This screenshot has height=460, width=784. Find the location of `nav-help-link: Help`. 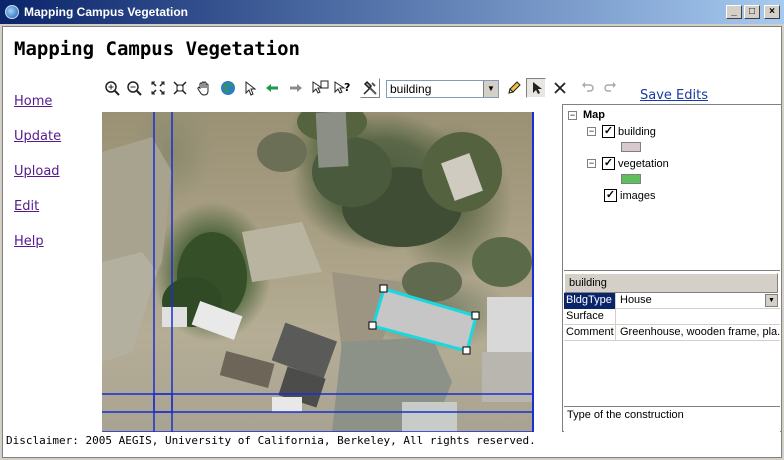

nav-help-link: Help is located at coordinates (29, 241).